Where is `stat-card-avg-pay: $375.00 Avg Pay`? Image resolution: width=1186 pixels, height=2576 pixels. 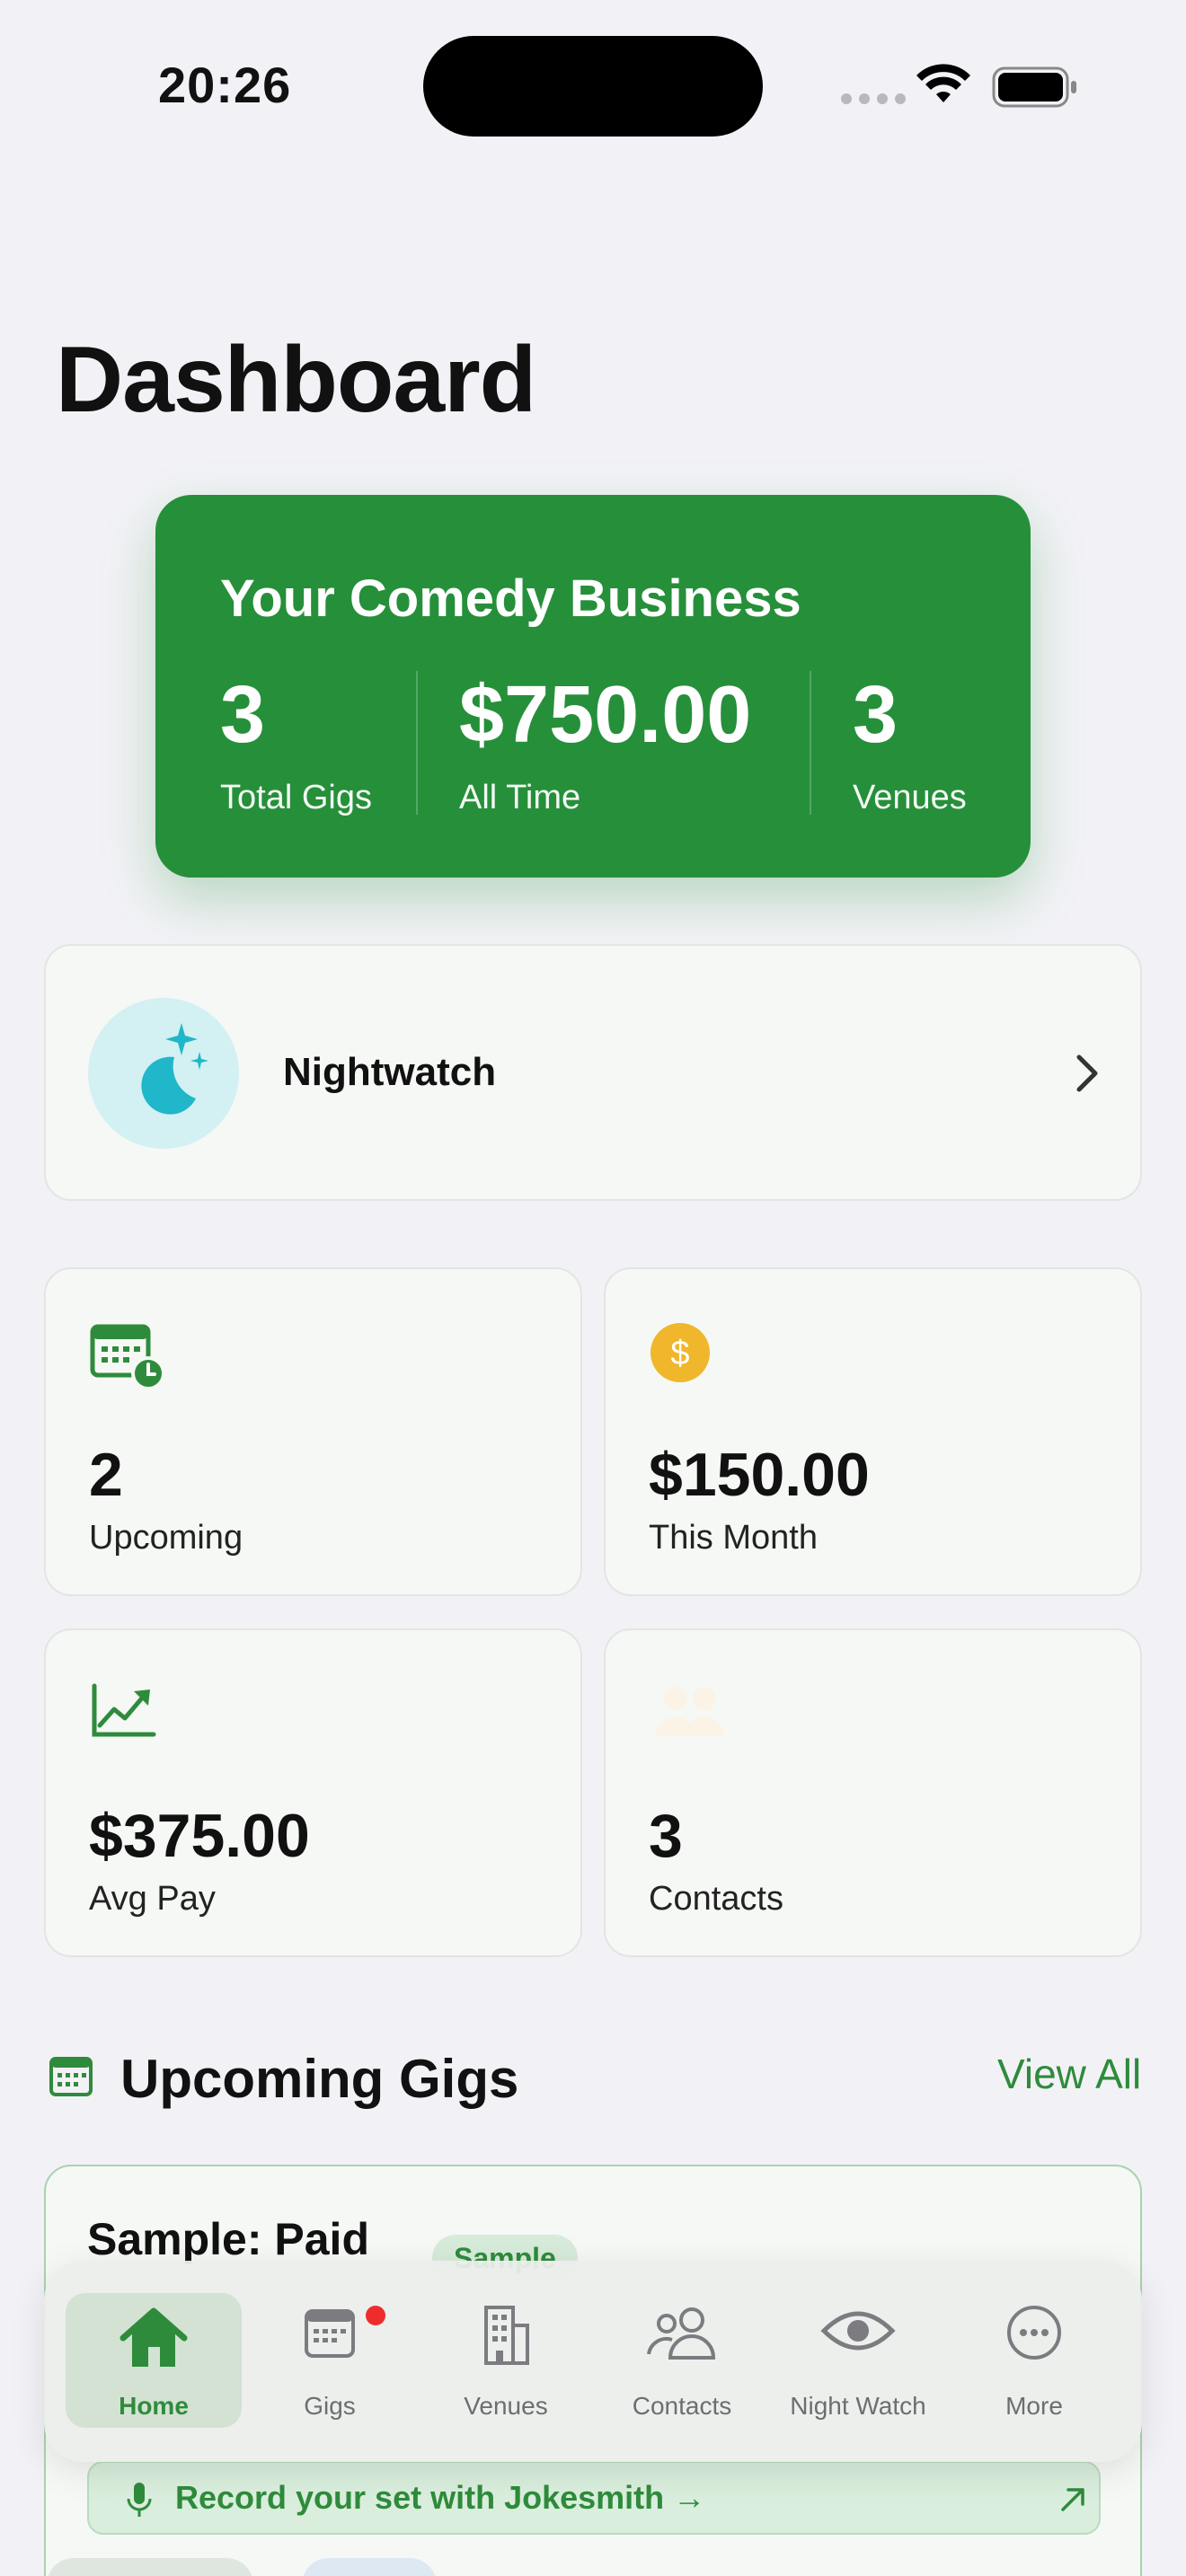
stat-card-avg-pay: $375.00 Avg Pay is located at coordinates (313, 1792).